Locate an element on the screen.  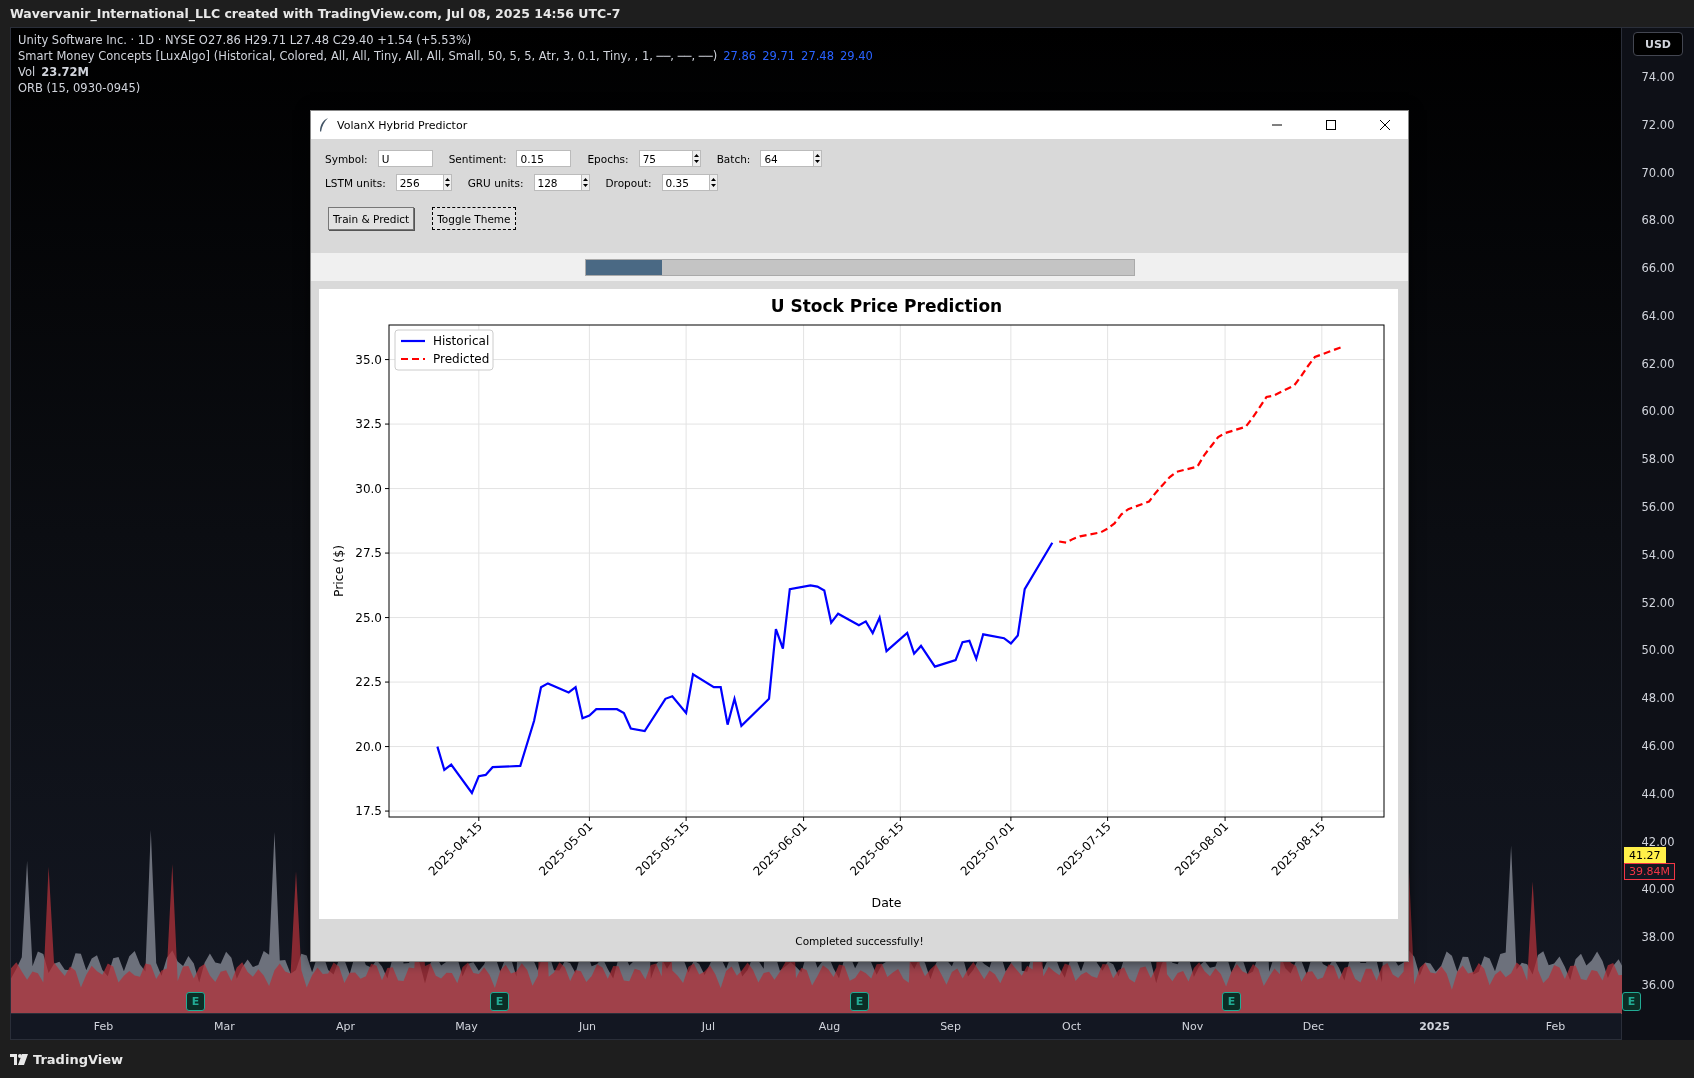
price-axis-label: 38.00 is located at coordinates (1658, 937).